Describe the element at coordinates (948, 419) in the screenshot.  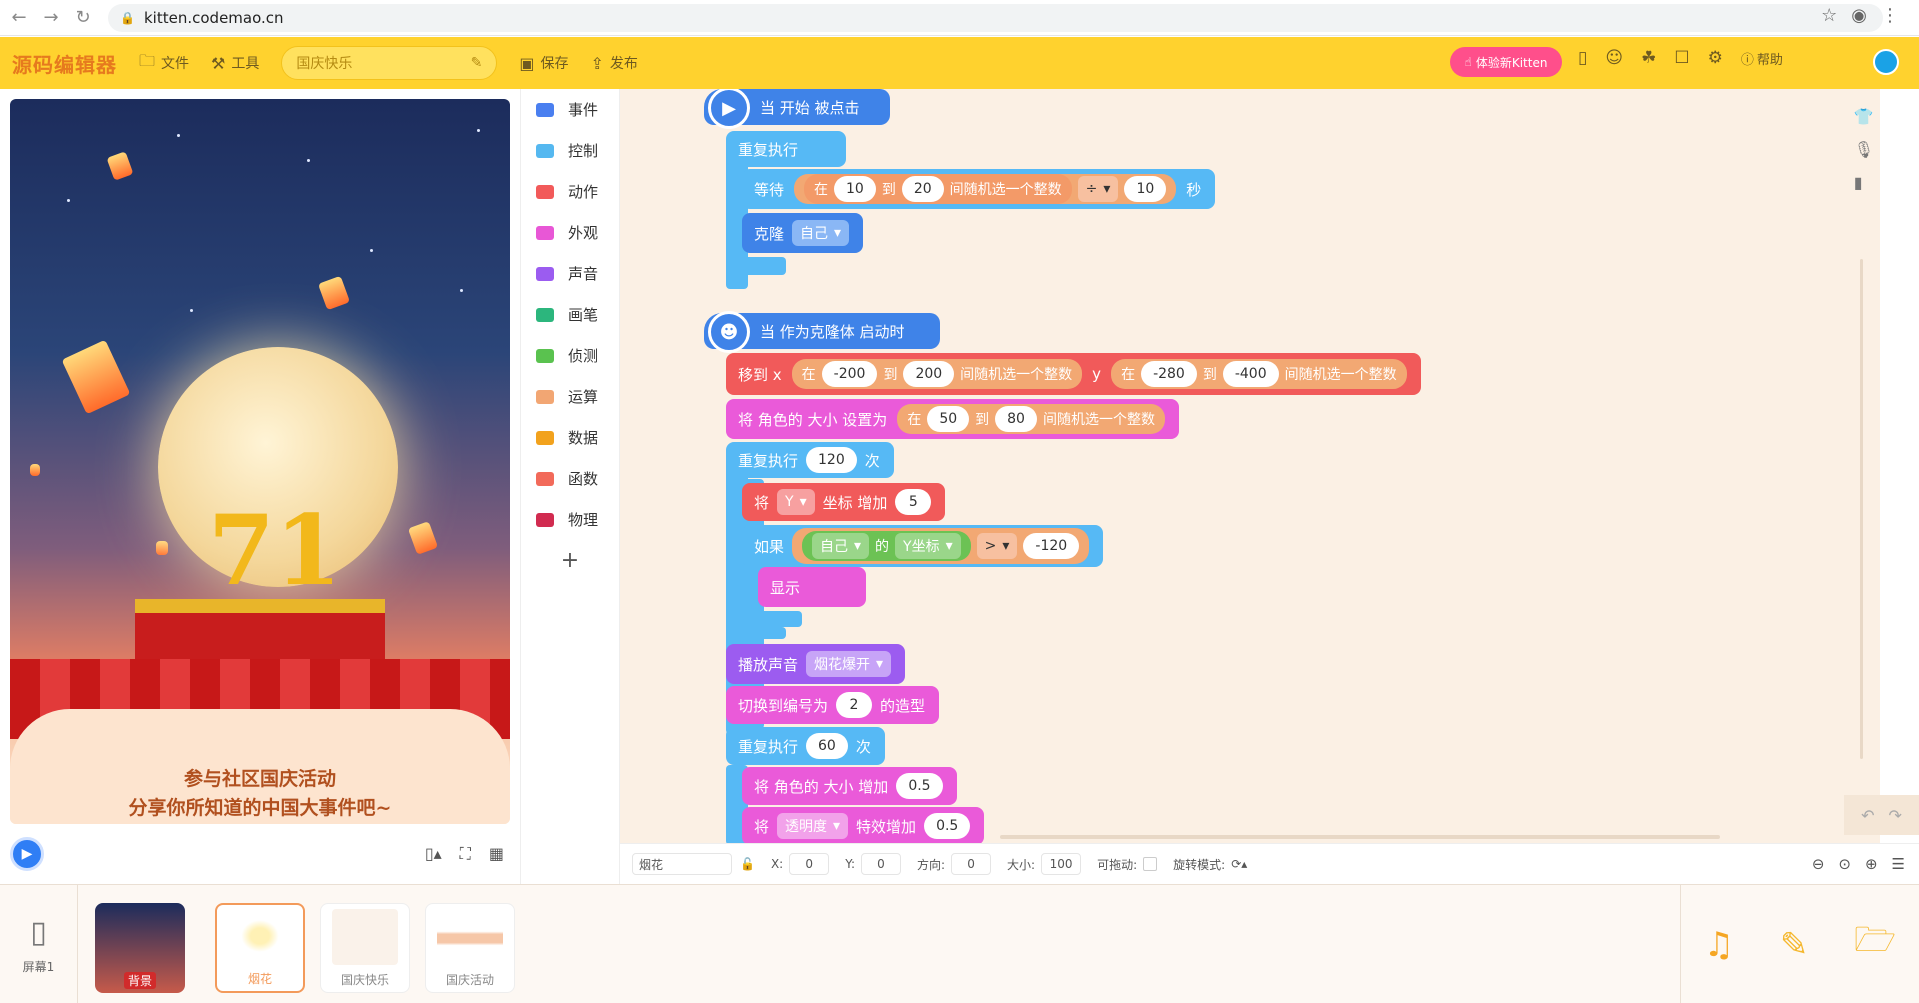
I see `size-min-input: 50` at that location.